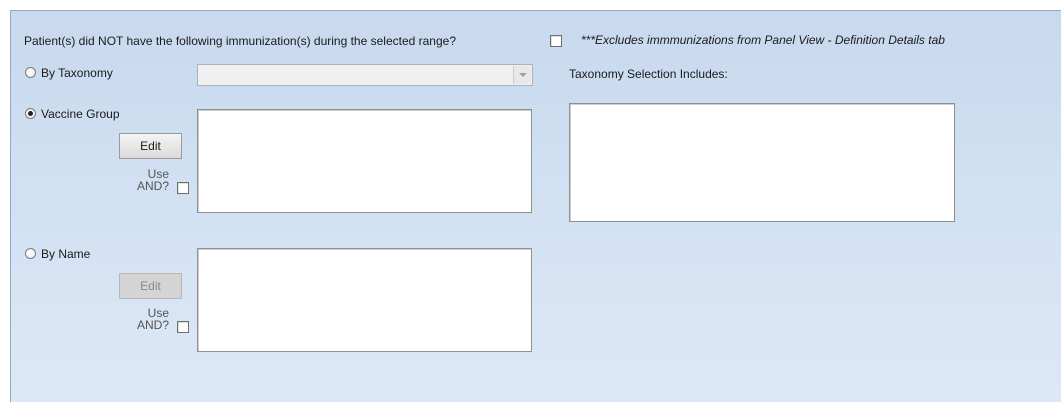 The image size is (1061, 402). What do you see at coordinates (364, 300) in the screenshot?
I see `by-name-listbox` at bounding box center [364, 300].